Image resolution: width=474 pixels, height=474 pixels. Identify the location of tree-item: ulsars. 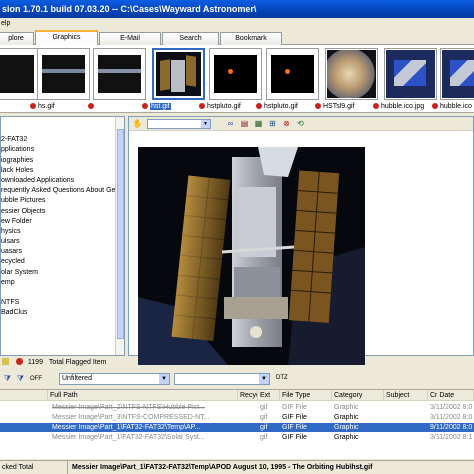
(60, 242).